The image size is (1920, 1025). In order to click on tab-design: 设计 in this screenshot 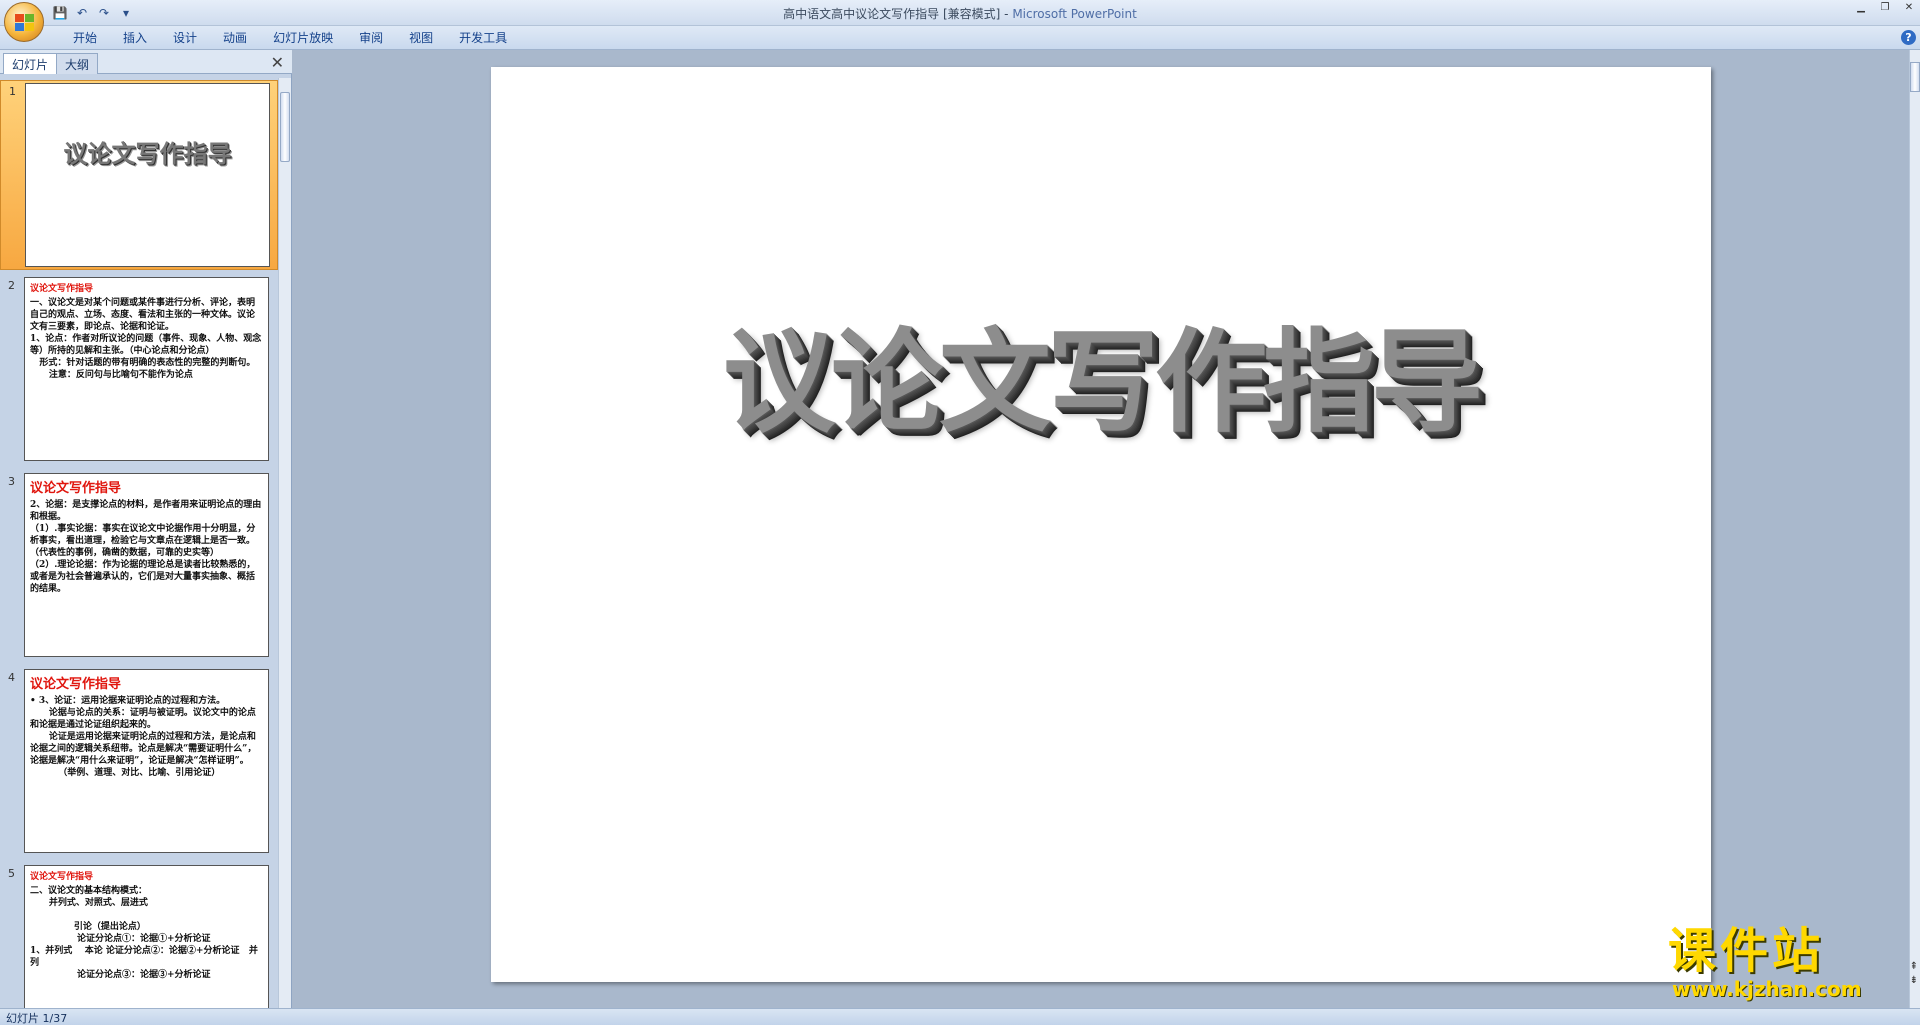, I will do `click(185, 38)`.